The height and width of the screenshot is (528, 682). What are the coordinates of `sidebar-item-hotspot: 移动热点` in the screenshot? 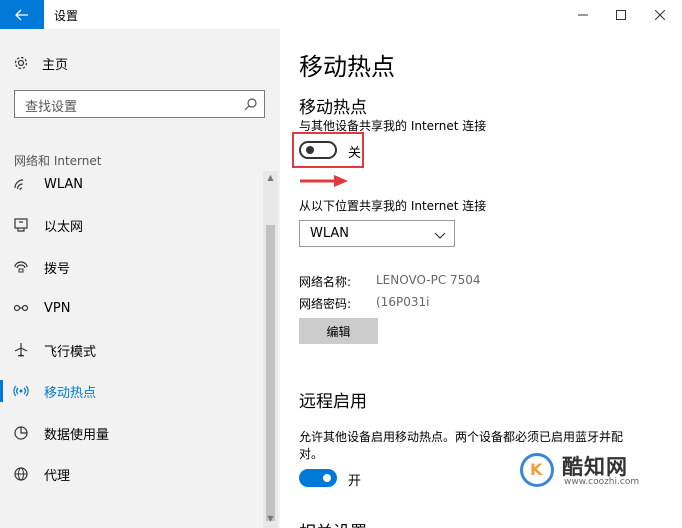 It's located at (131, 391).